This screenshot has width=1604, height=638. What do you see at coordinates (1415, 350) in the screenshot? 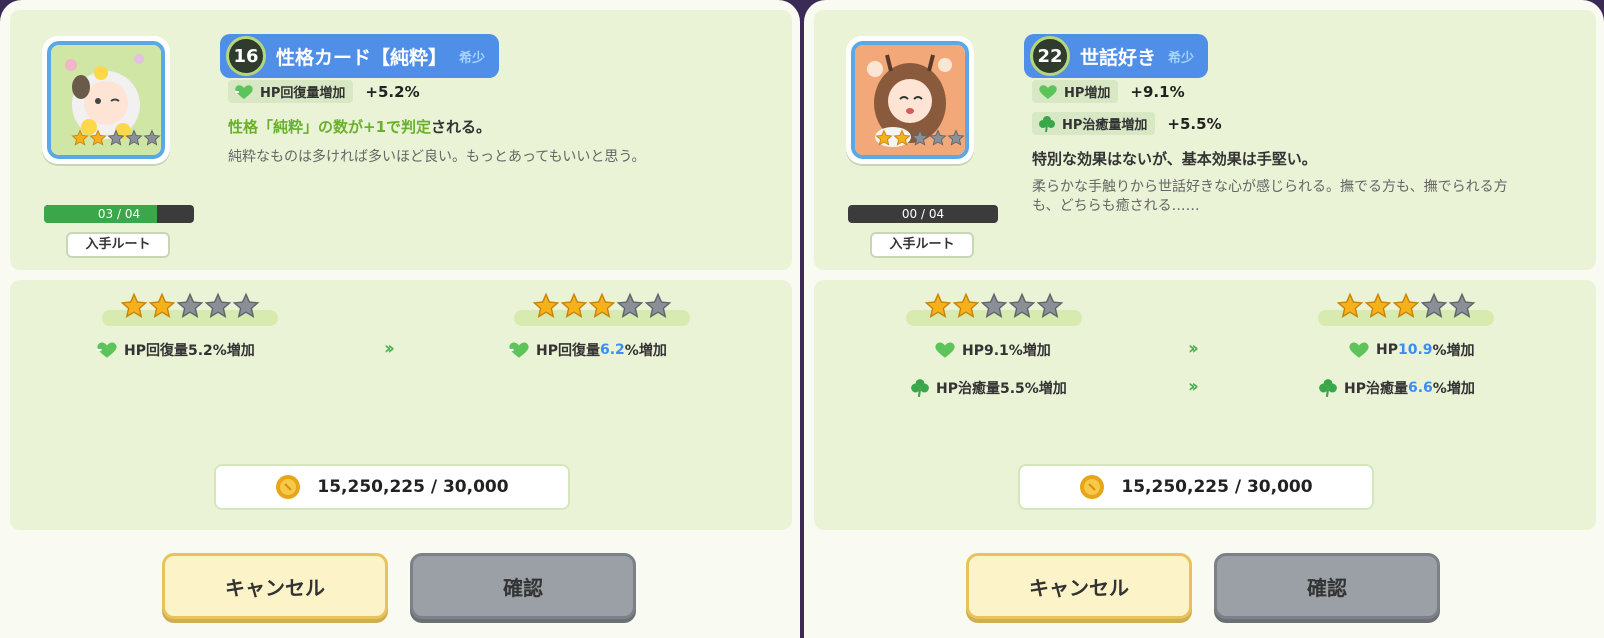
I see `upgrade-to-value: 10.9` at bounding box center [1415, 350].